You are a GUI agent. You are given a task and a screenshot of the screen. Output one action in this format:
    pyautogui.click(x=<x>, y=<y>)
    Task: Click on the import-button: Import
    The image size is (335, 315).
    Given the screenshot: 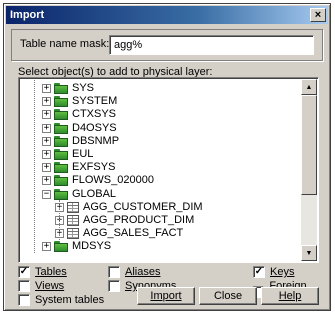 What is the action you would take?
    pyautogui.click(x=166, y=296)
    